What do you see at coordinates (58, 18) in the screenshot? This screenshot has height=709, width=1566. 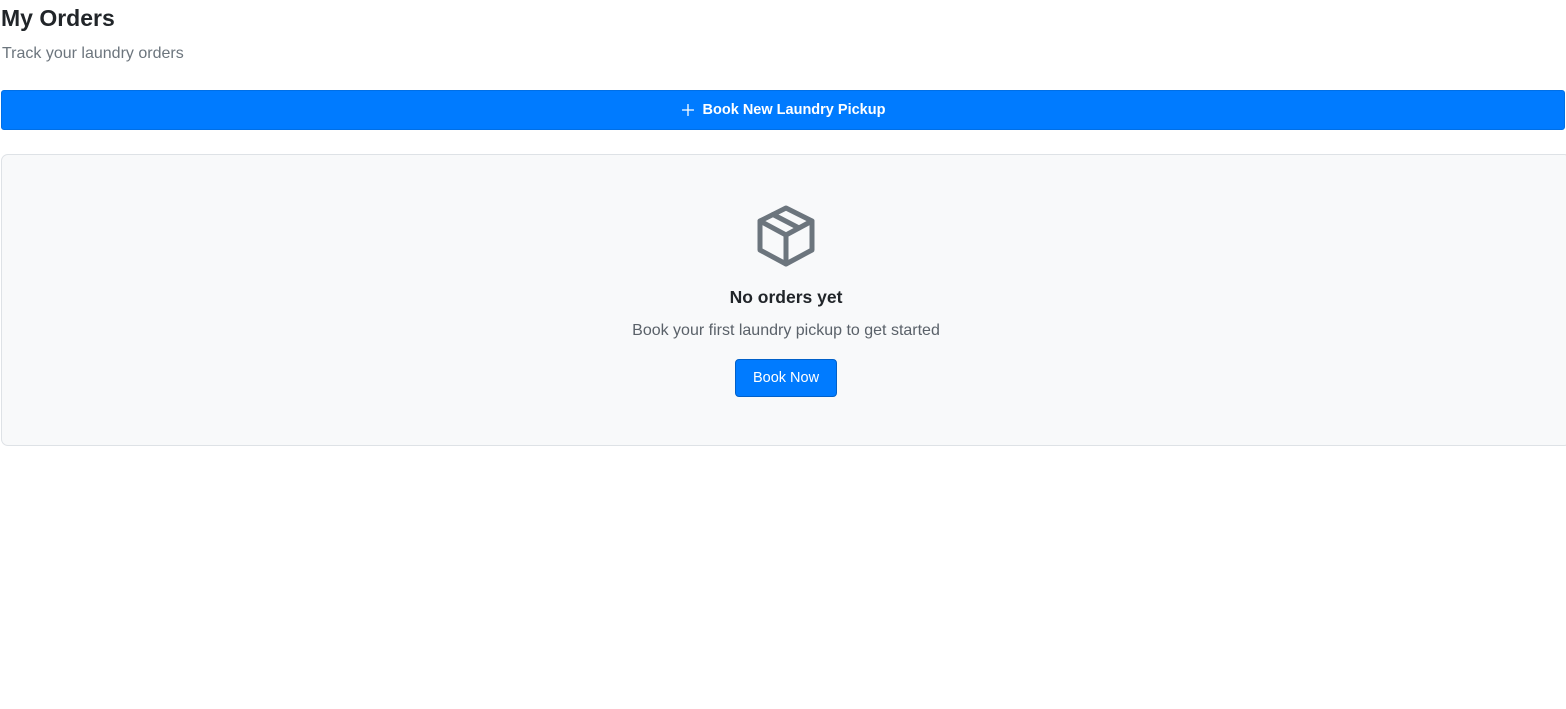 I see `page-title: My Orders` at bounding box center [58, 18].